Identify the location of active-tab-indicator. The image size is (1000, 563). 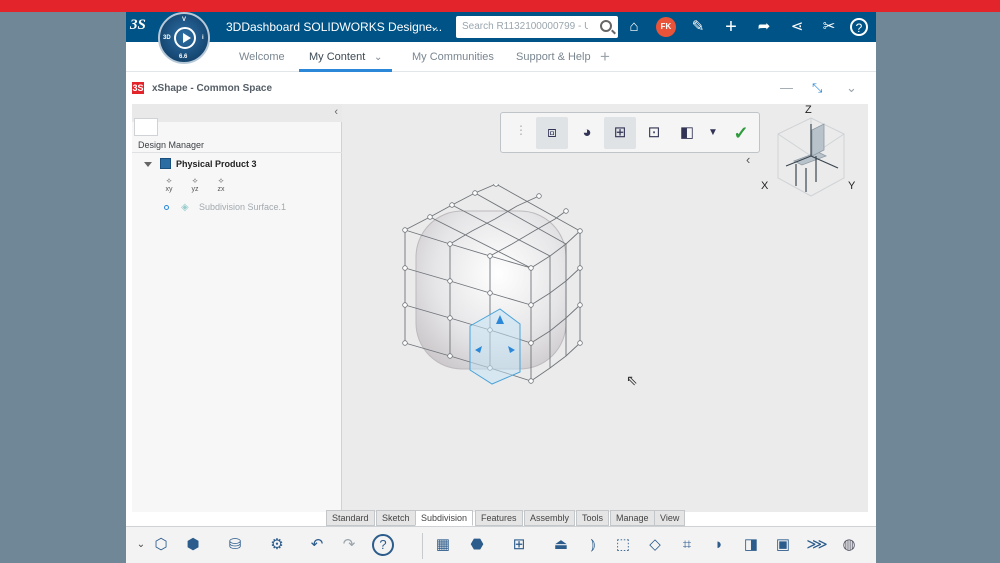
(345, 70).